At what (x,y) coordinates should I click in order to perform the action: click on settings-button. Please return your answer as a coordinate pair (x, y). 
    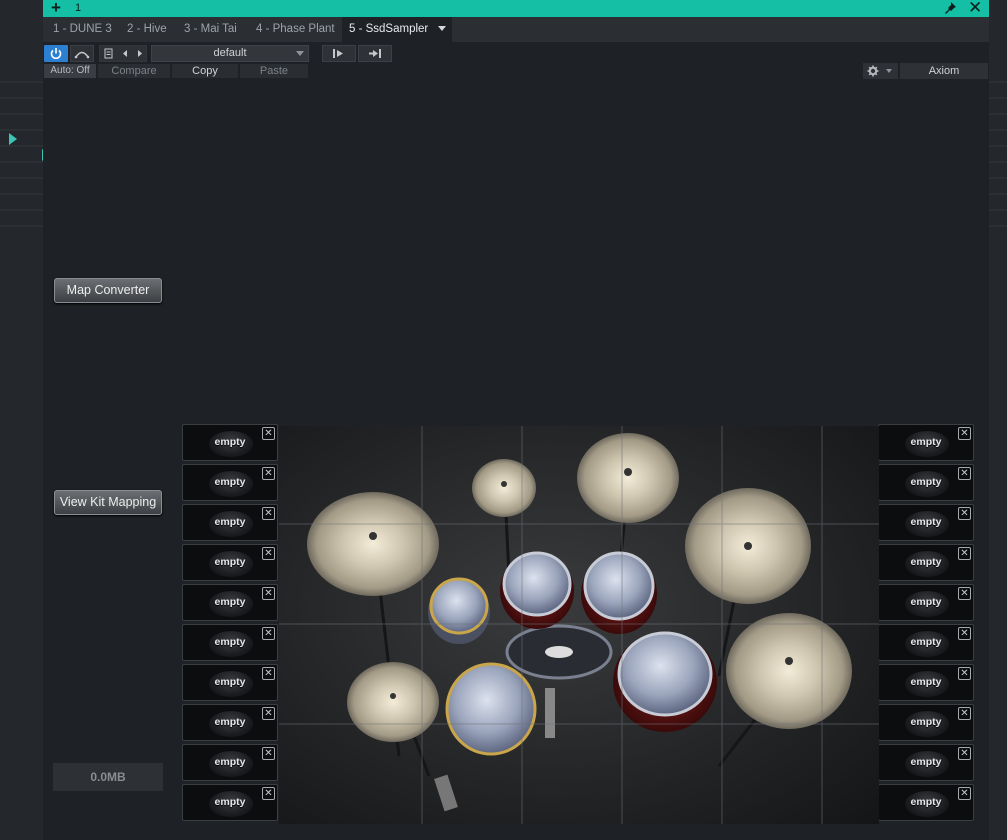
    Looking at the image, I should click on (880, 71).